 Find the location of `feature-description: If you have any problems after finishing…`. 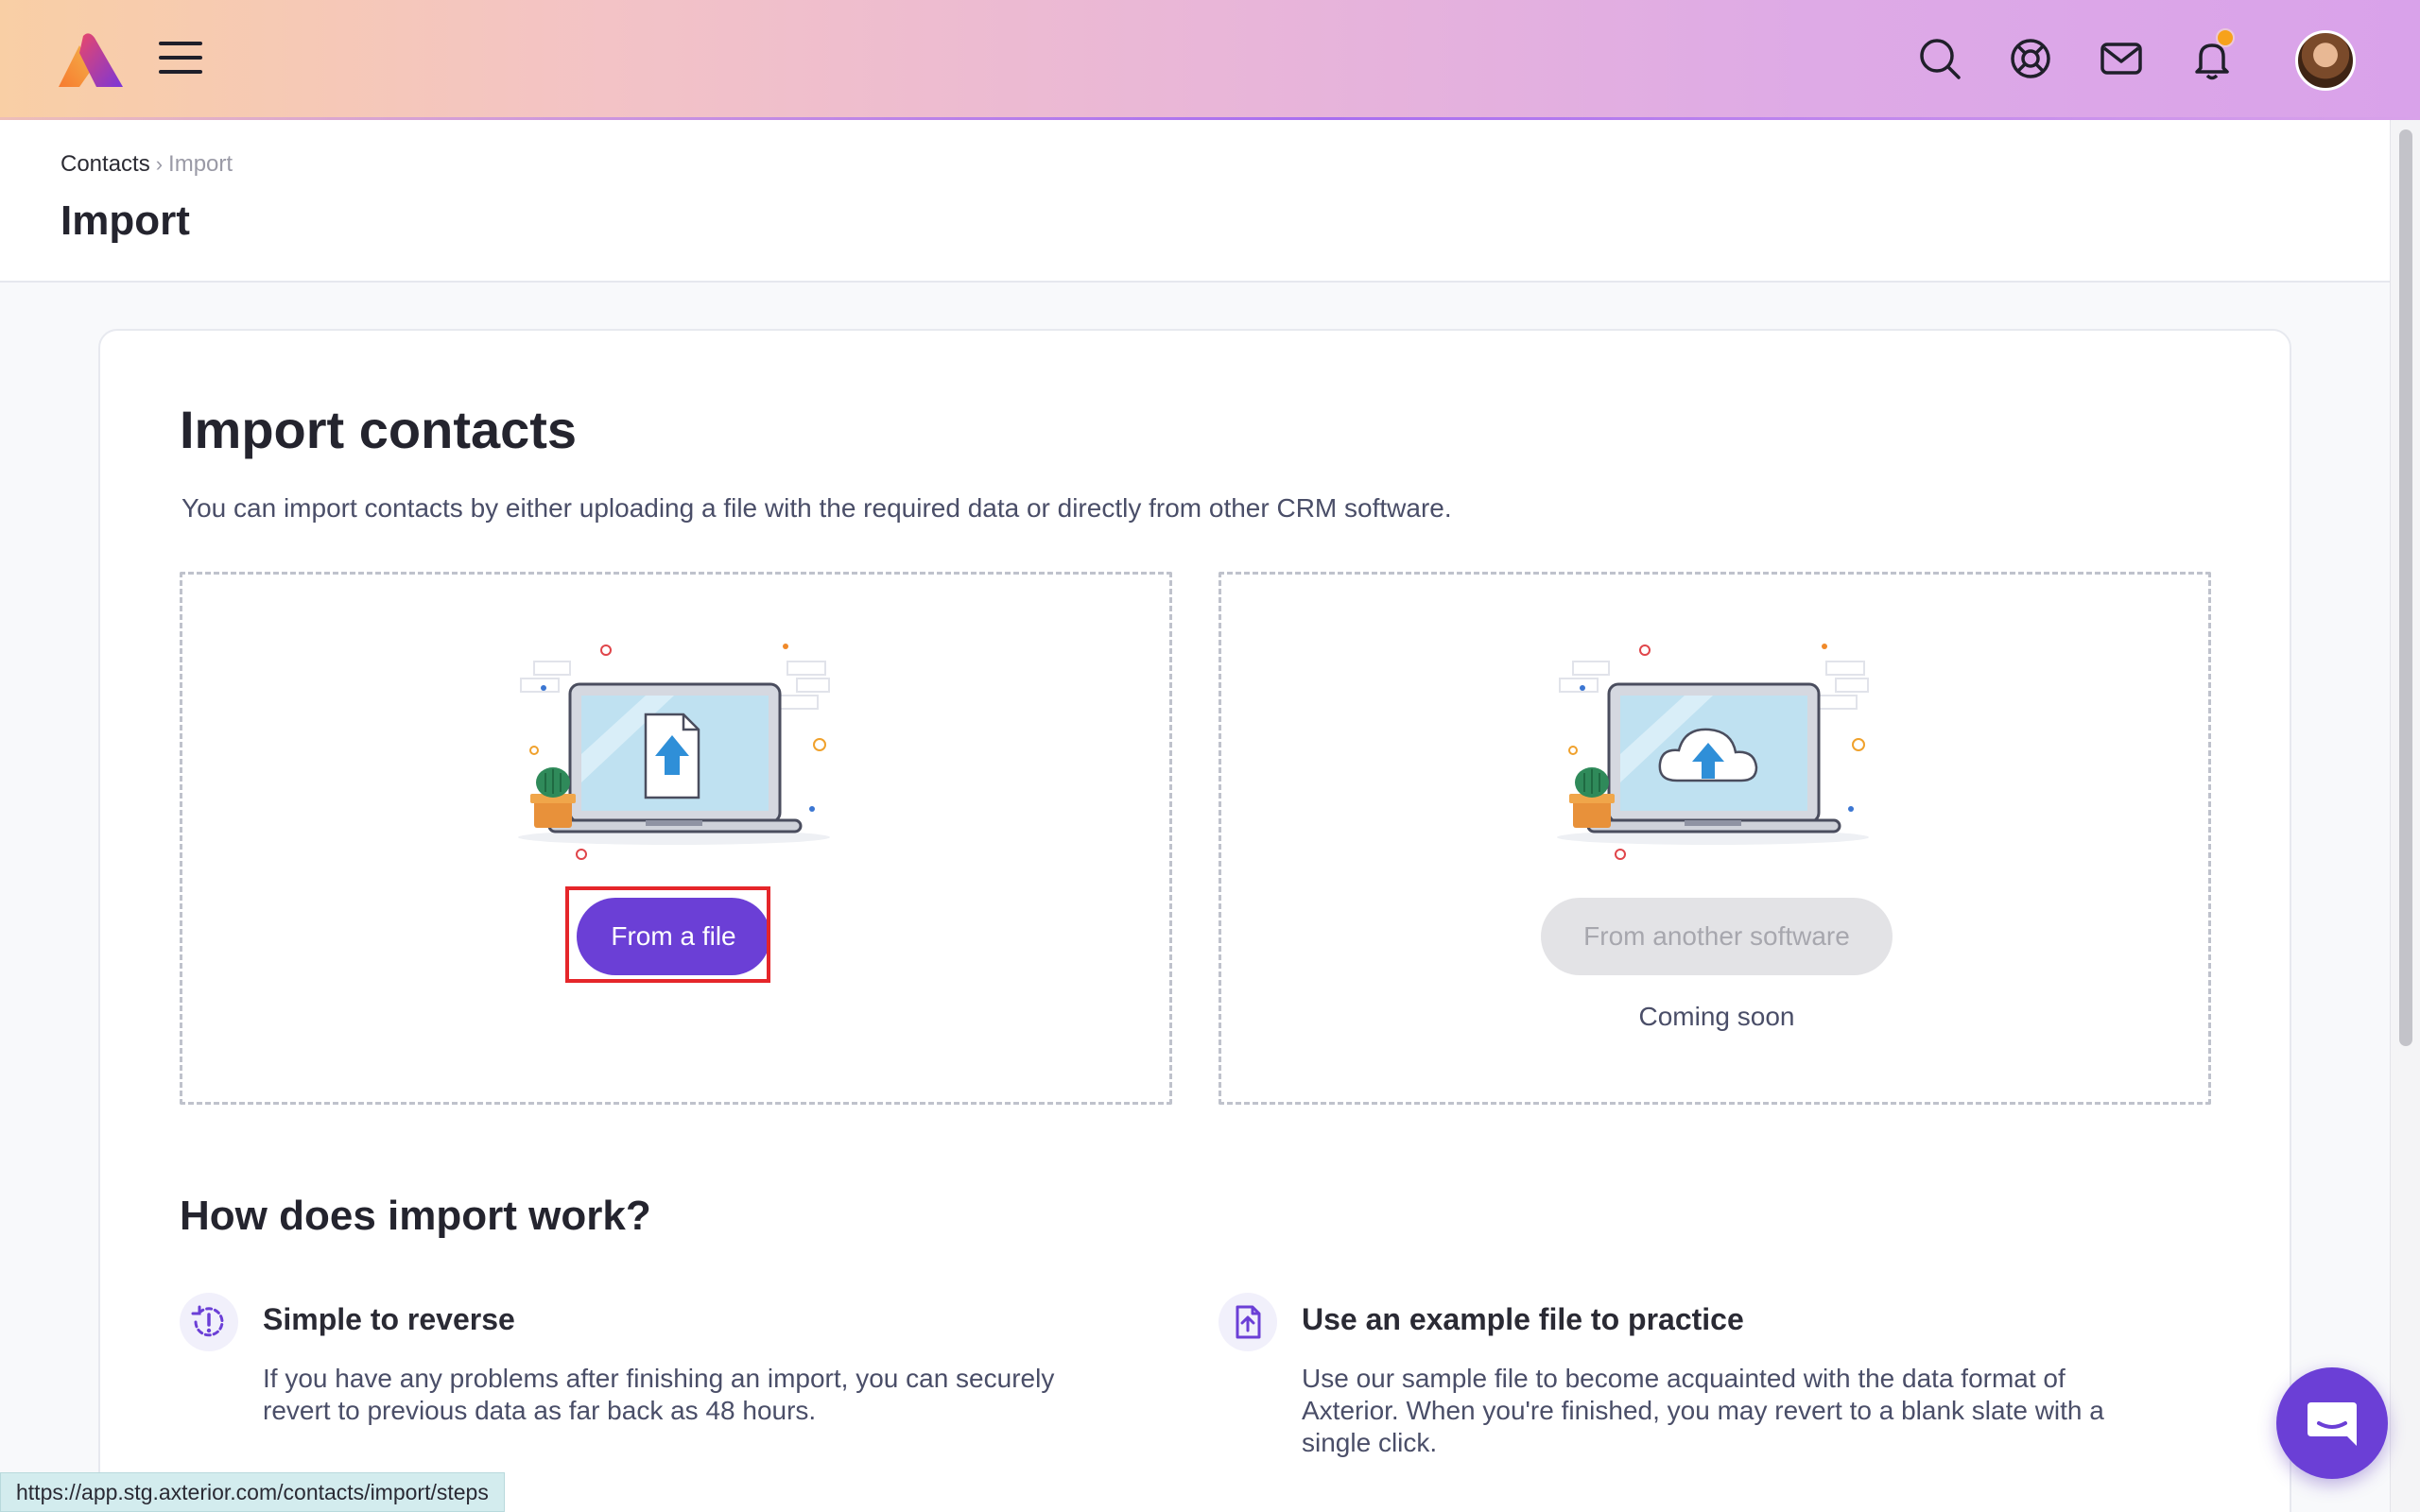

feature-description: If you have any problems after finishing… is located at coordinates (659, 1394).